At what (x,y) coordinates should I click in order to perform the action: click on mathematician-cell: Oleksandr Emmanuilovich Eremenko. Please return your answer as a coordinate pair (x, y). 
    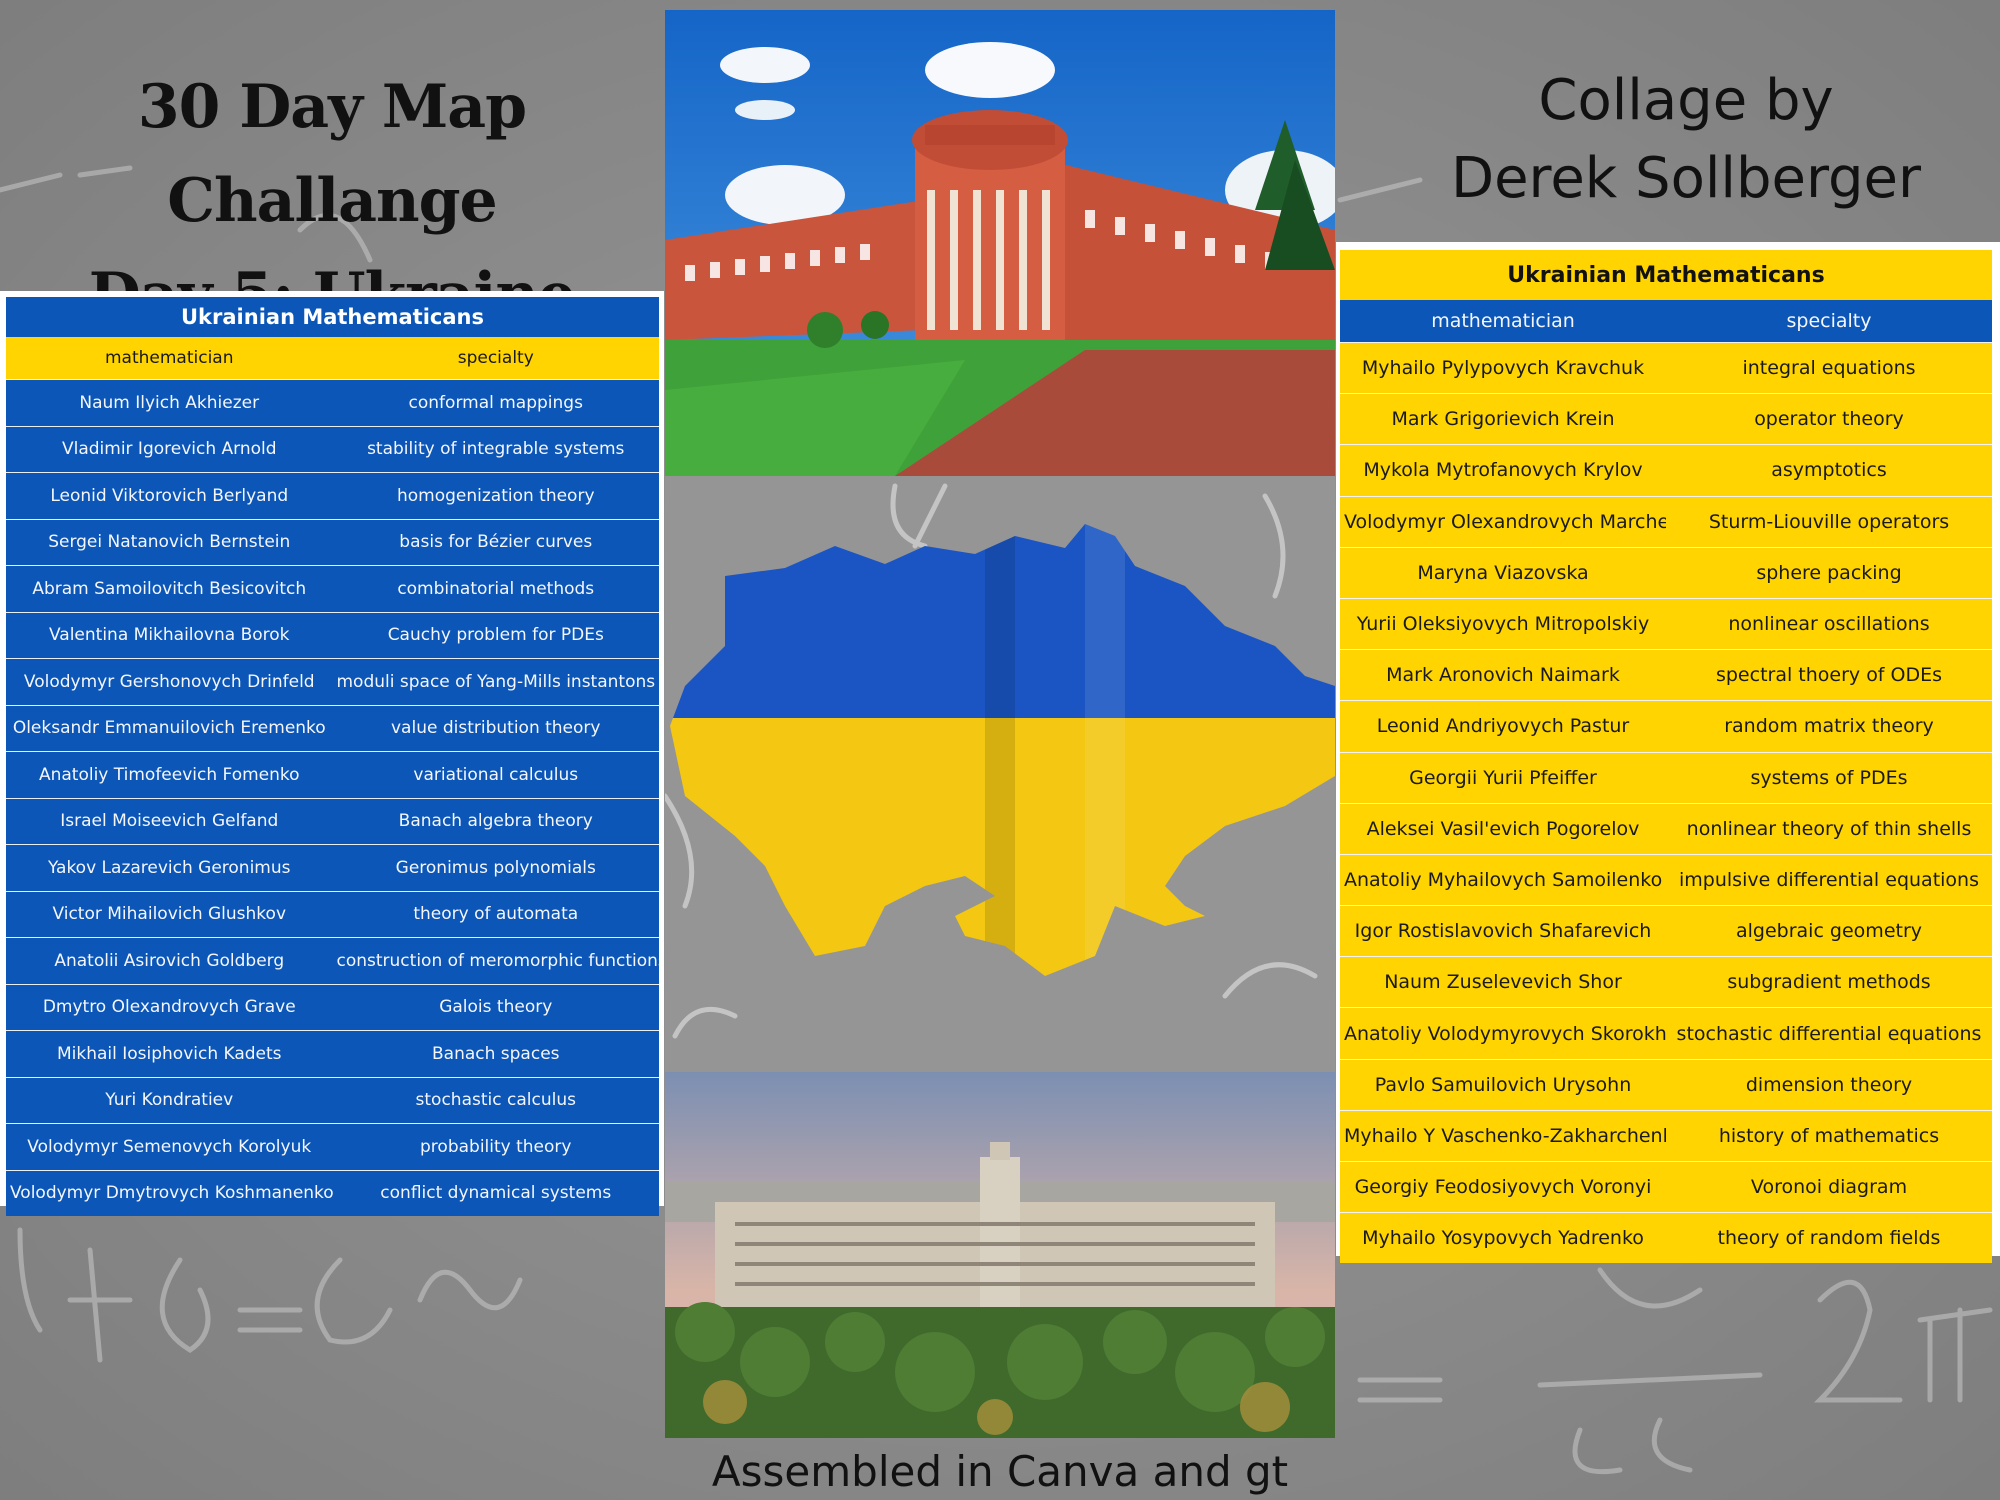
    Looking at the image, I should click on (169, 728).